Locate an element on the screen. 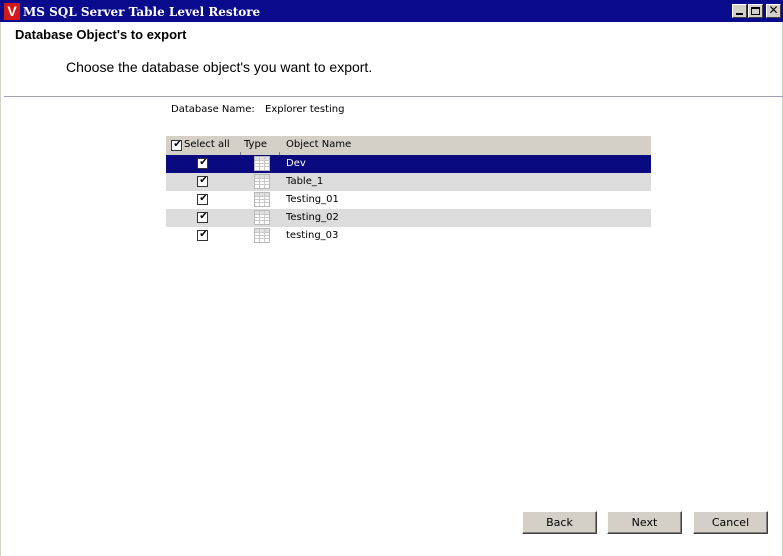  object-name-cell: Testing_01 is located at coordinates (312, 199).